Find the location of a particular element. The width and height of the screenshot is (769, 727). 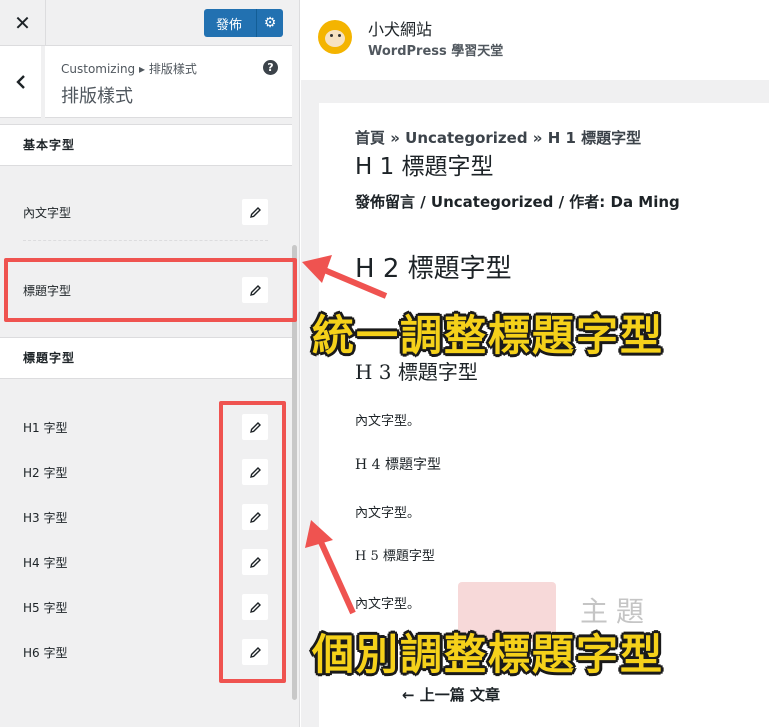

control-label: 內文字型 is located at coordinates (47, 212).